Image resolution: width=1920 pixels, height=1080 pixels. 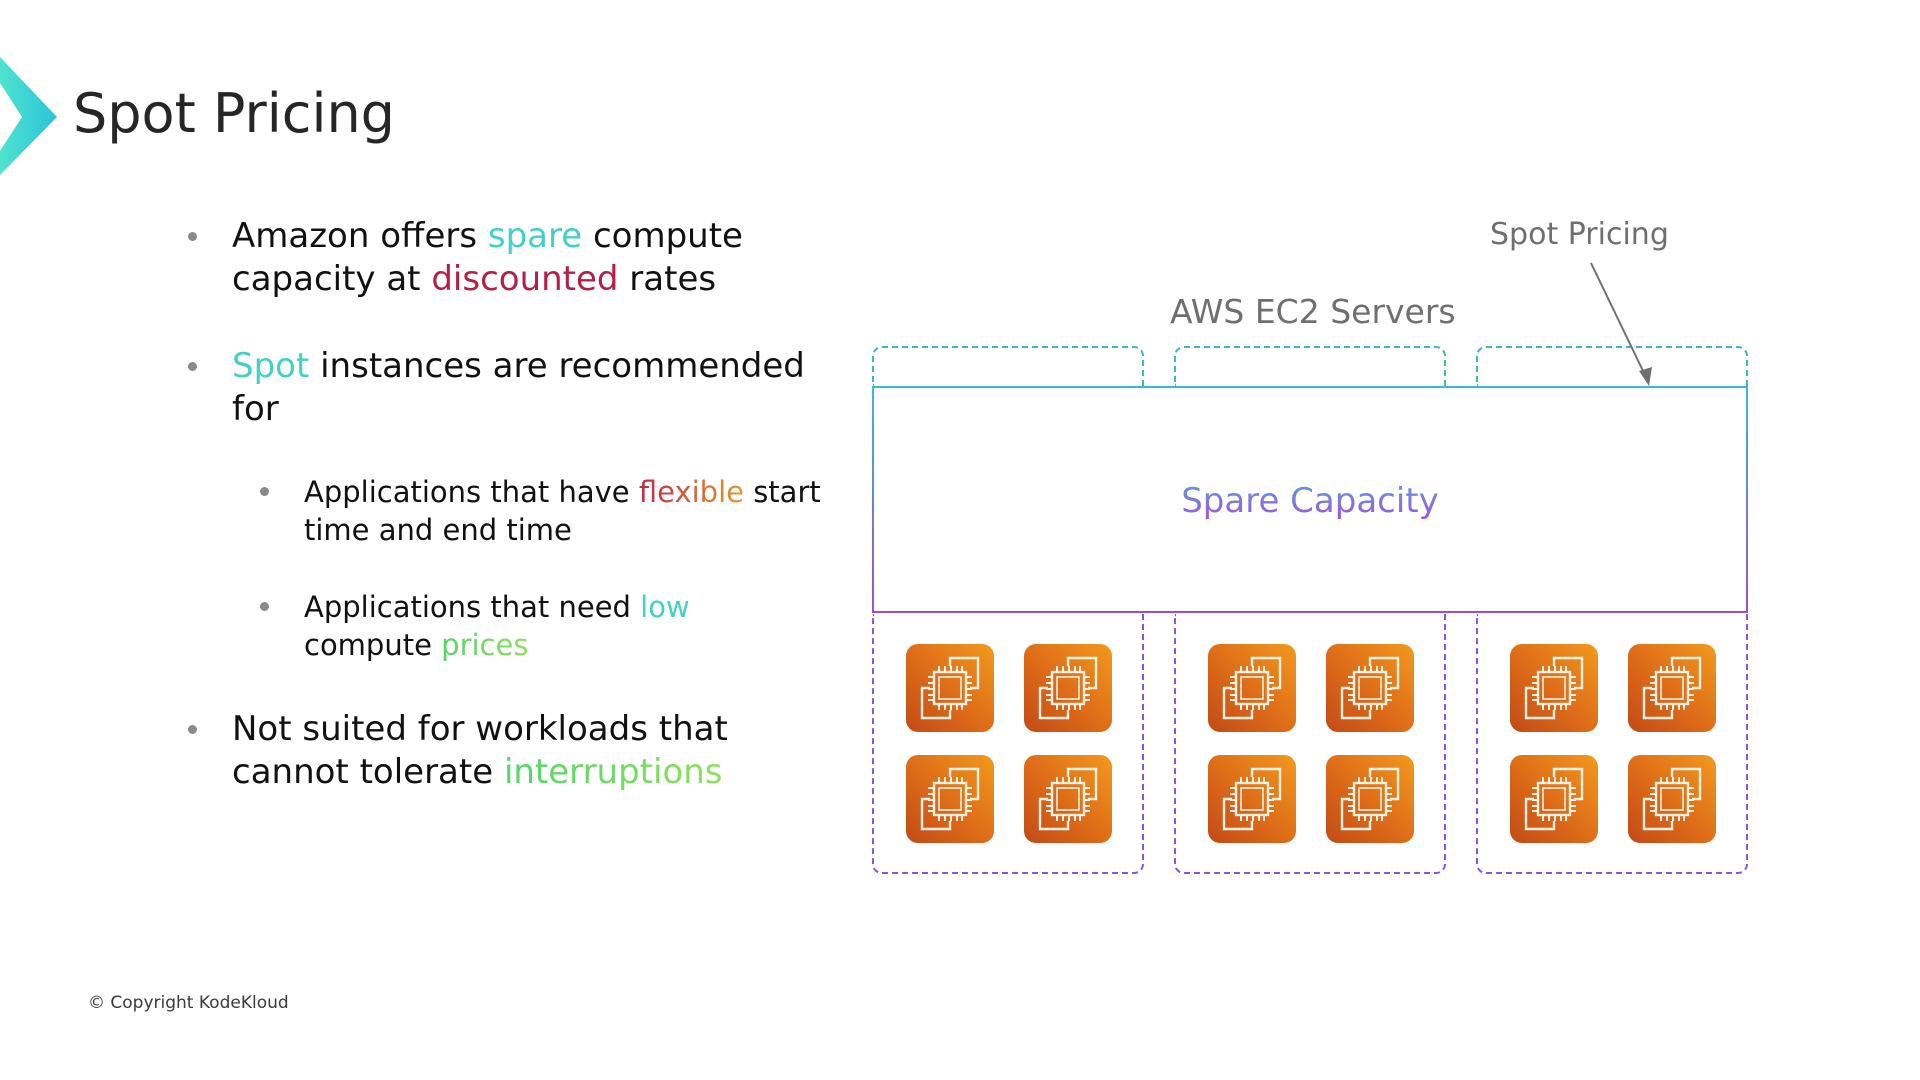 I want to click on highlight-spot: Spot, so click(x=271, y=366).